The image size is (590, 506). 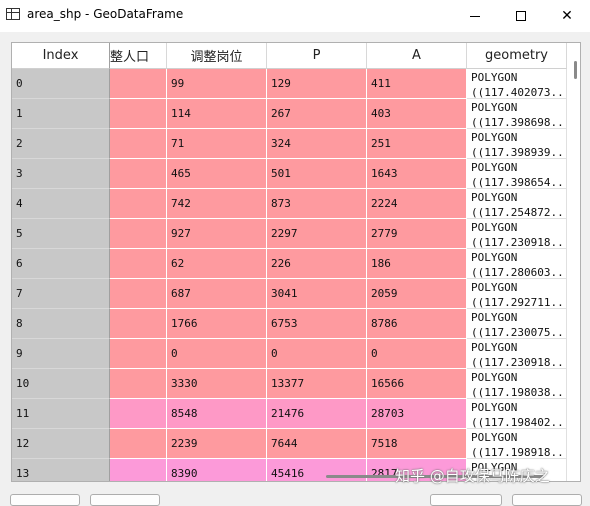 I want to click on p-cell: 3041, so click(x=317, y=294).